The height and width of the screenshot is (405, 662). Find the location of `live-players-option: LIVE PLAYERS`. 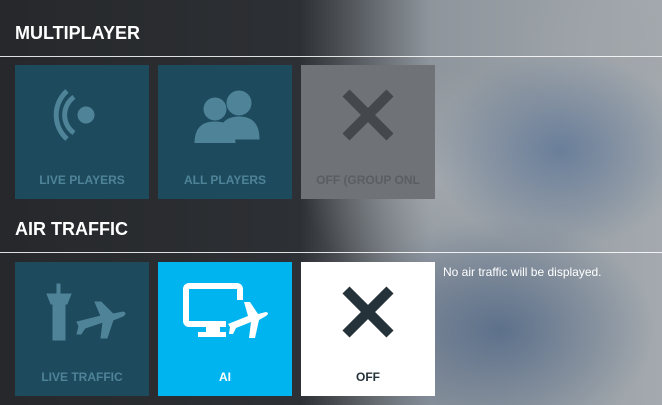

live-players-option: LIVE PLAYERS is located at coordinates (82, 132).